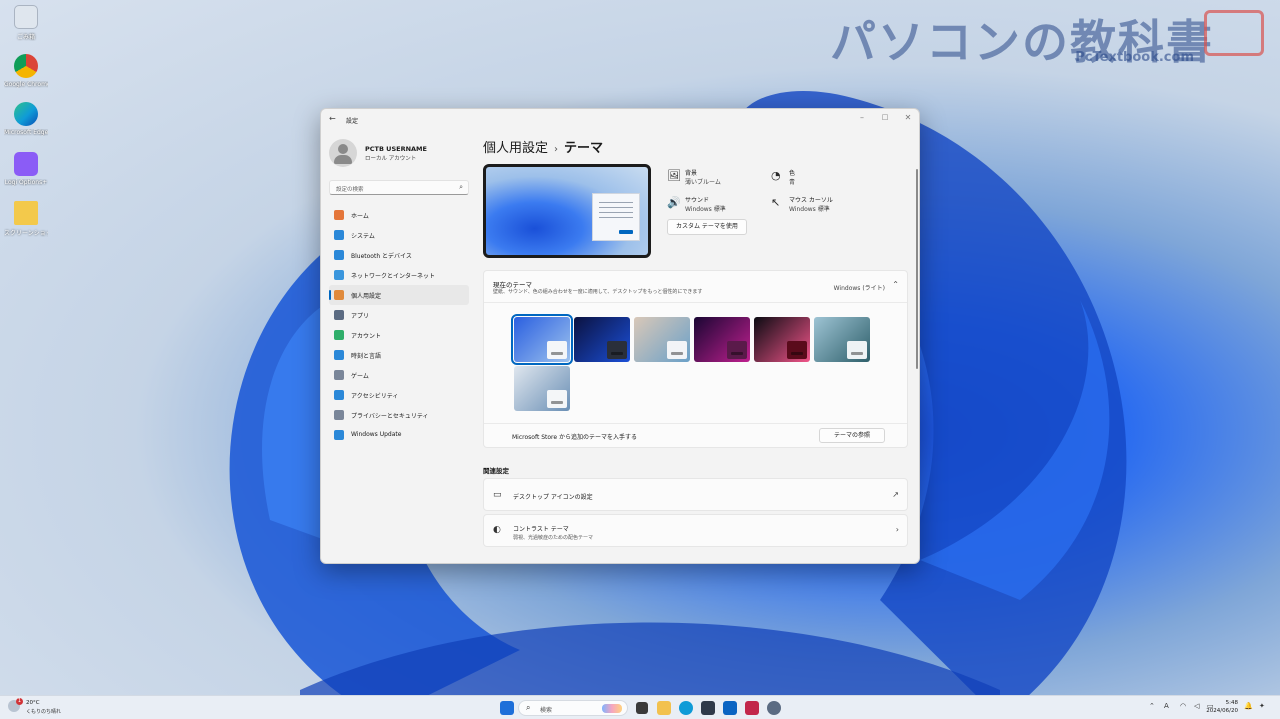 The width and height of the screenshot is (1280, 719). I want to click on settings-icon, so click(774, 708).